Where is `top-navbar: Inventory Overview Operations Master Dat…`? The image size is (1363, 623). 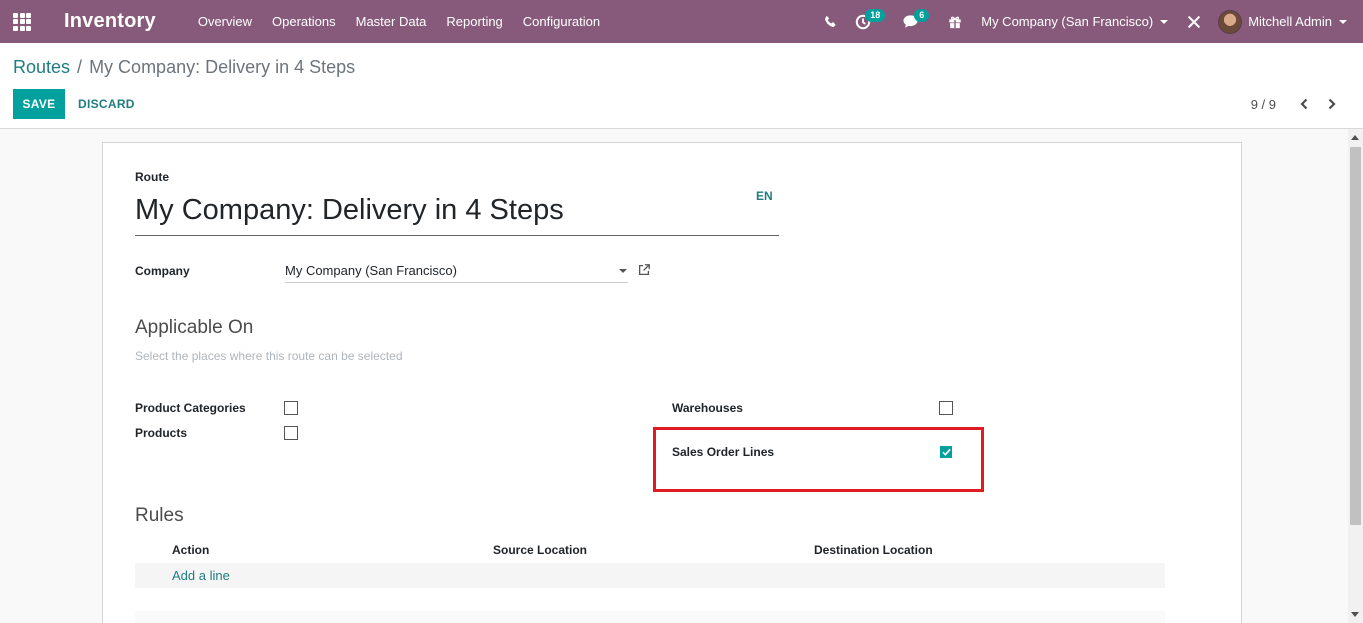
top-navbar: Inventory Overview Operations Master Dat… is located at coordinates (681, 21).